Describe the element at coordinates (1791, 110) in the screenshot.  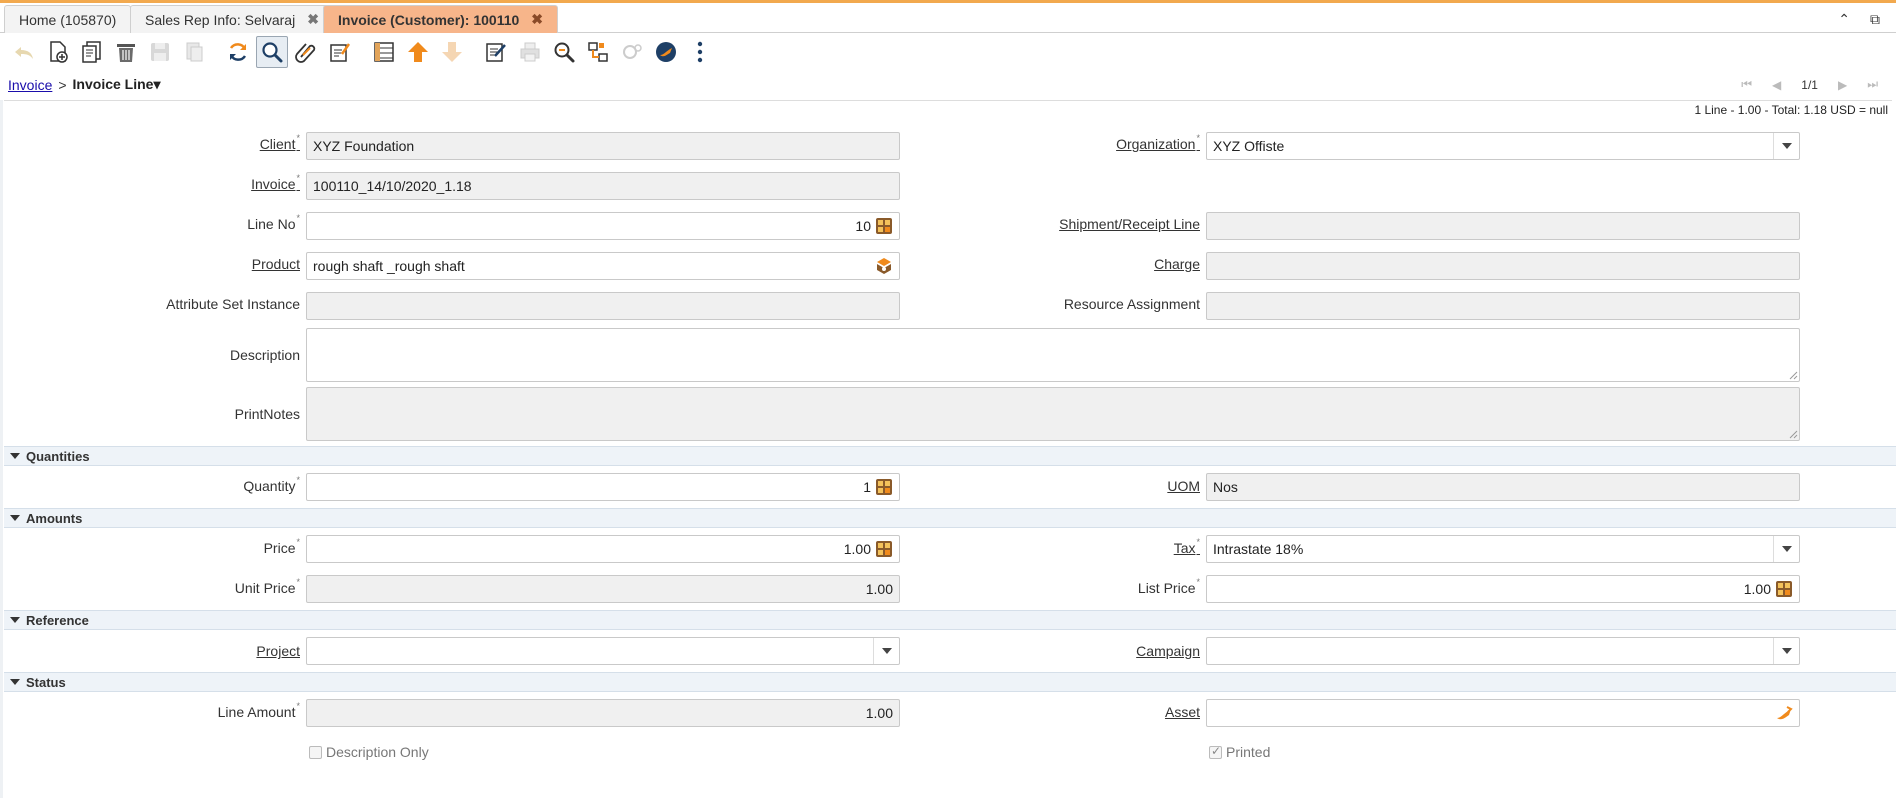
I see `status-line: 1 Line - 1.00 - Total: 1.18 USD = null` at that location.